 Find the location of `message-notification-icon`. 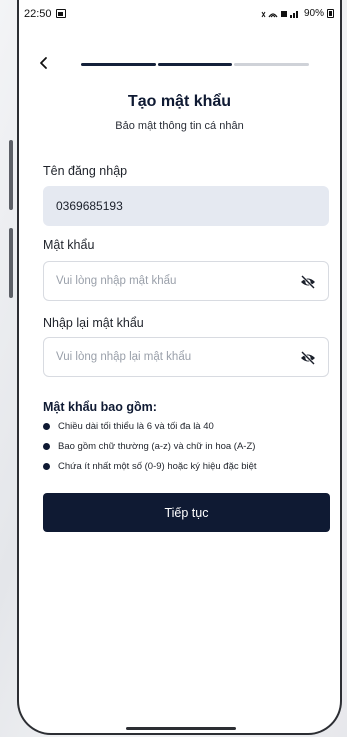

message-notification-icon is located at coordinates (61, 13).